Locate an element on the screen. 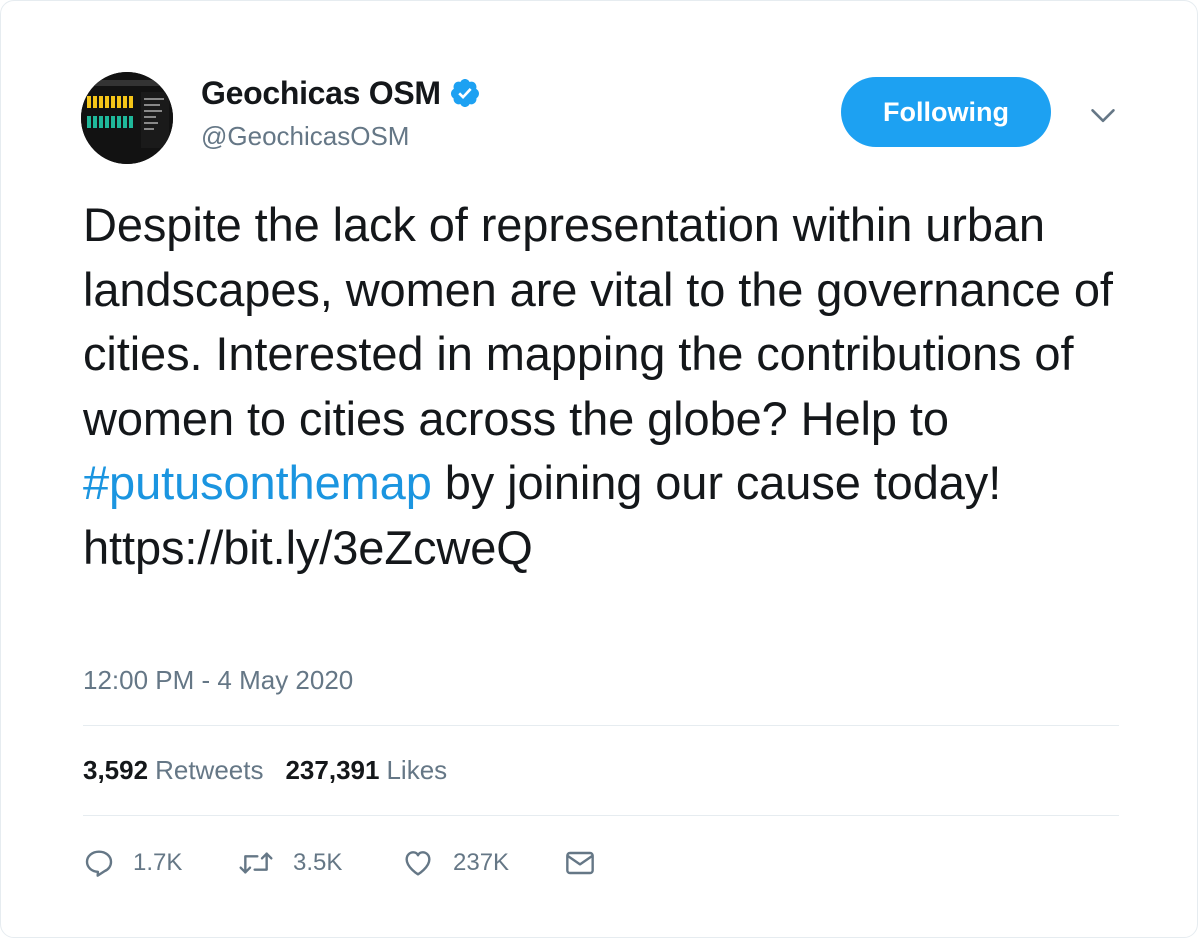  verified-badge-icon is located at coordinates (464, 93).